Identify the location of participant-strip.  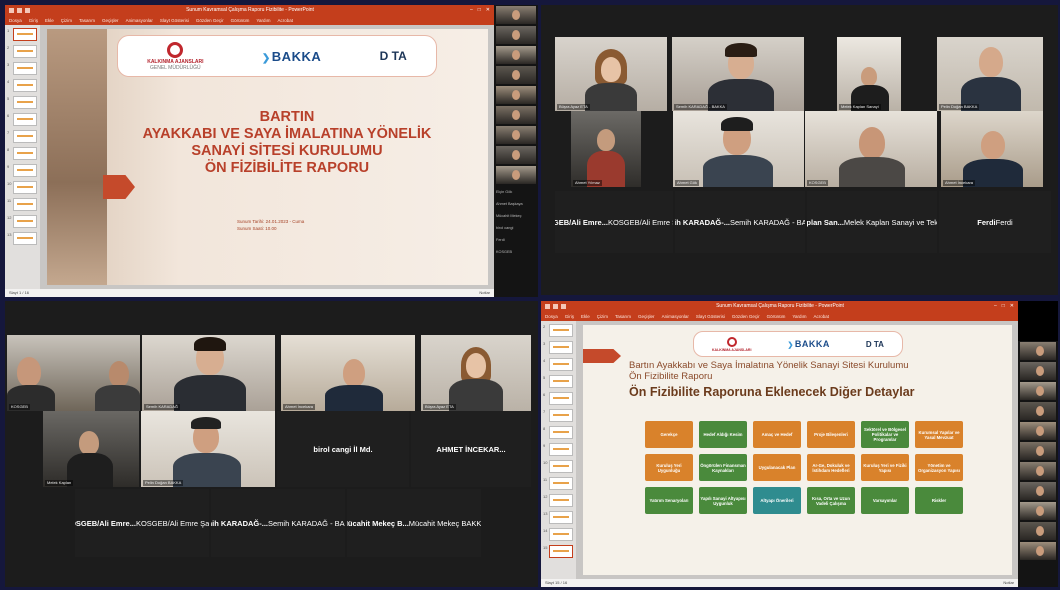
(1038, 464).